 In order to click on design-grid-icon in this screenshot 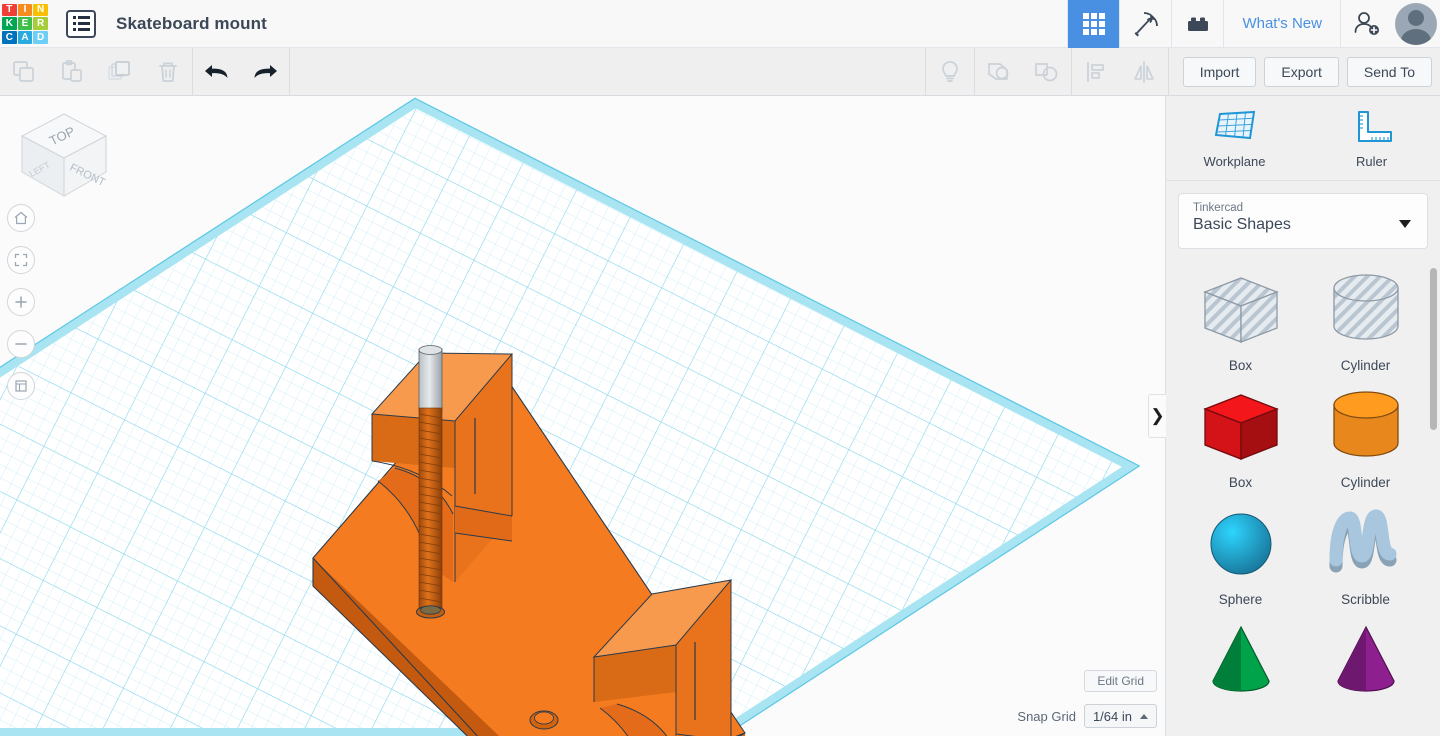, I will do `click(1093, 24)`.